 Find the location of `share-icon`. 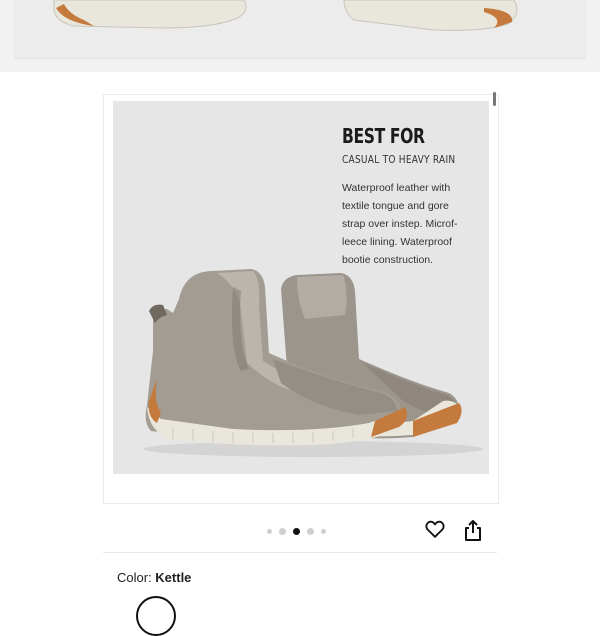

share-icon is located at coordinates (473, 530).